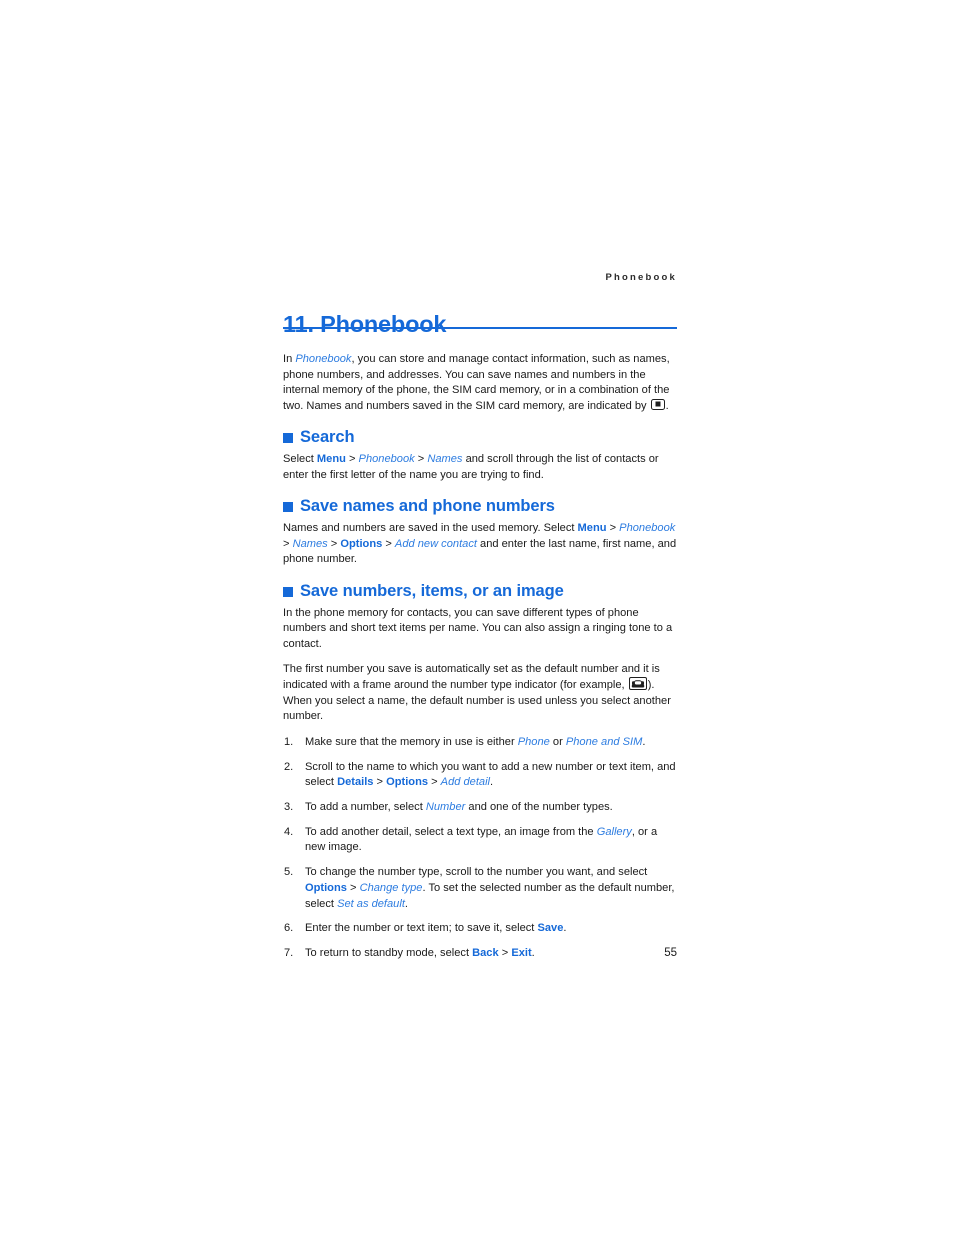 This screenshot has height=1235, width=954. I want to click on sim-card-icon, so click(657, 404).